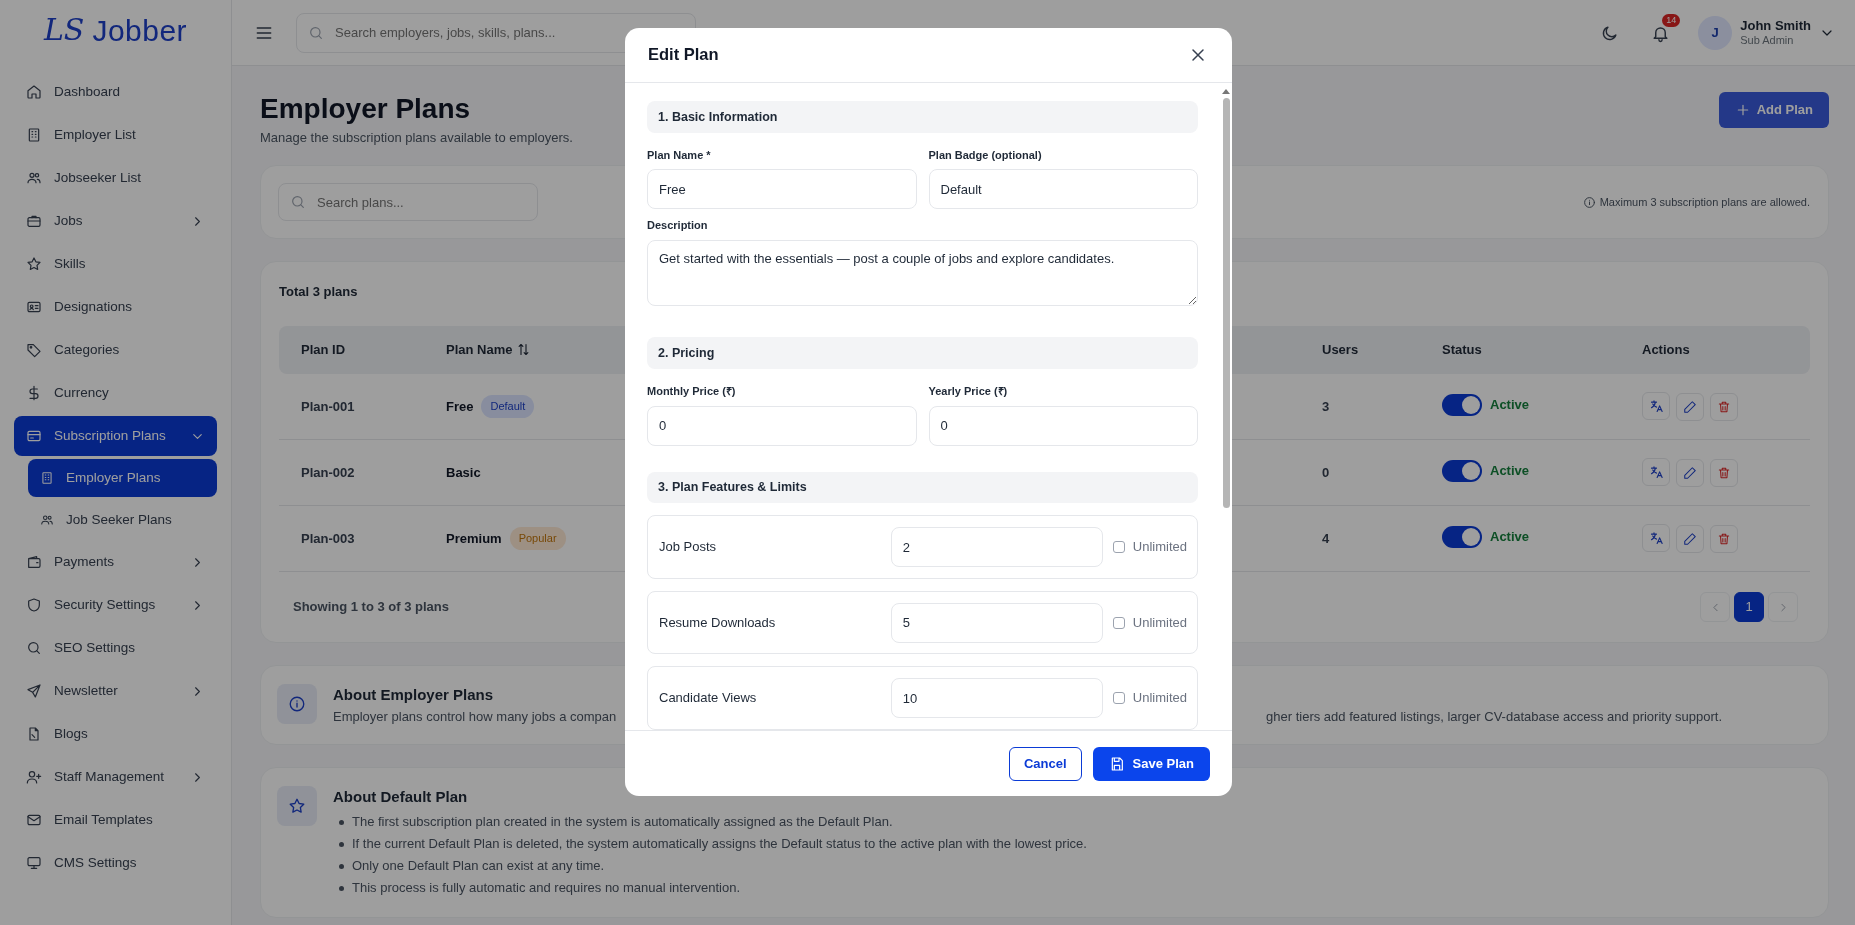  I want to click on table-cell: 0, so click(1360, 472).